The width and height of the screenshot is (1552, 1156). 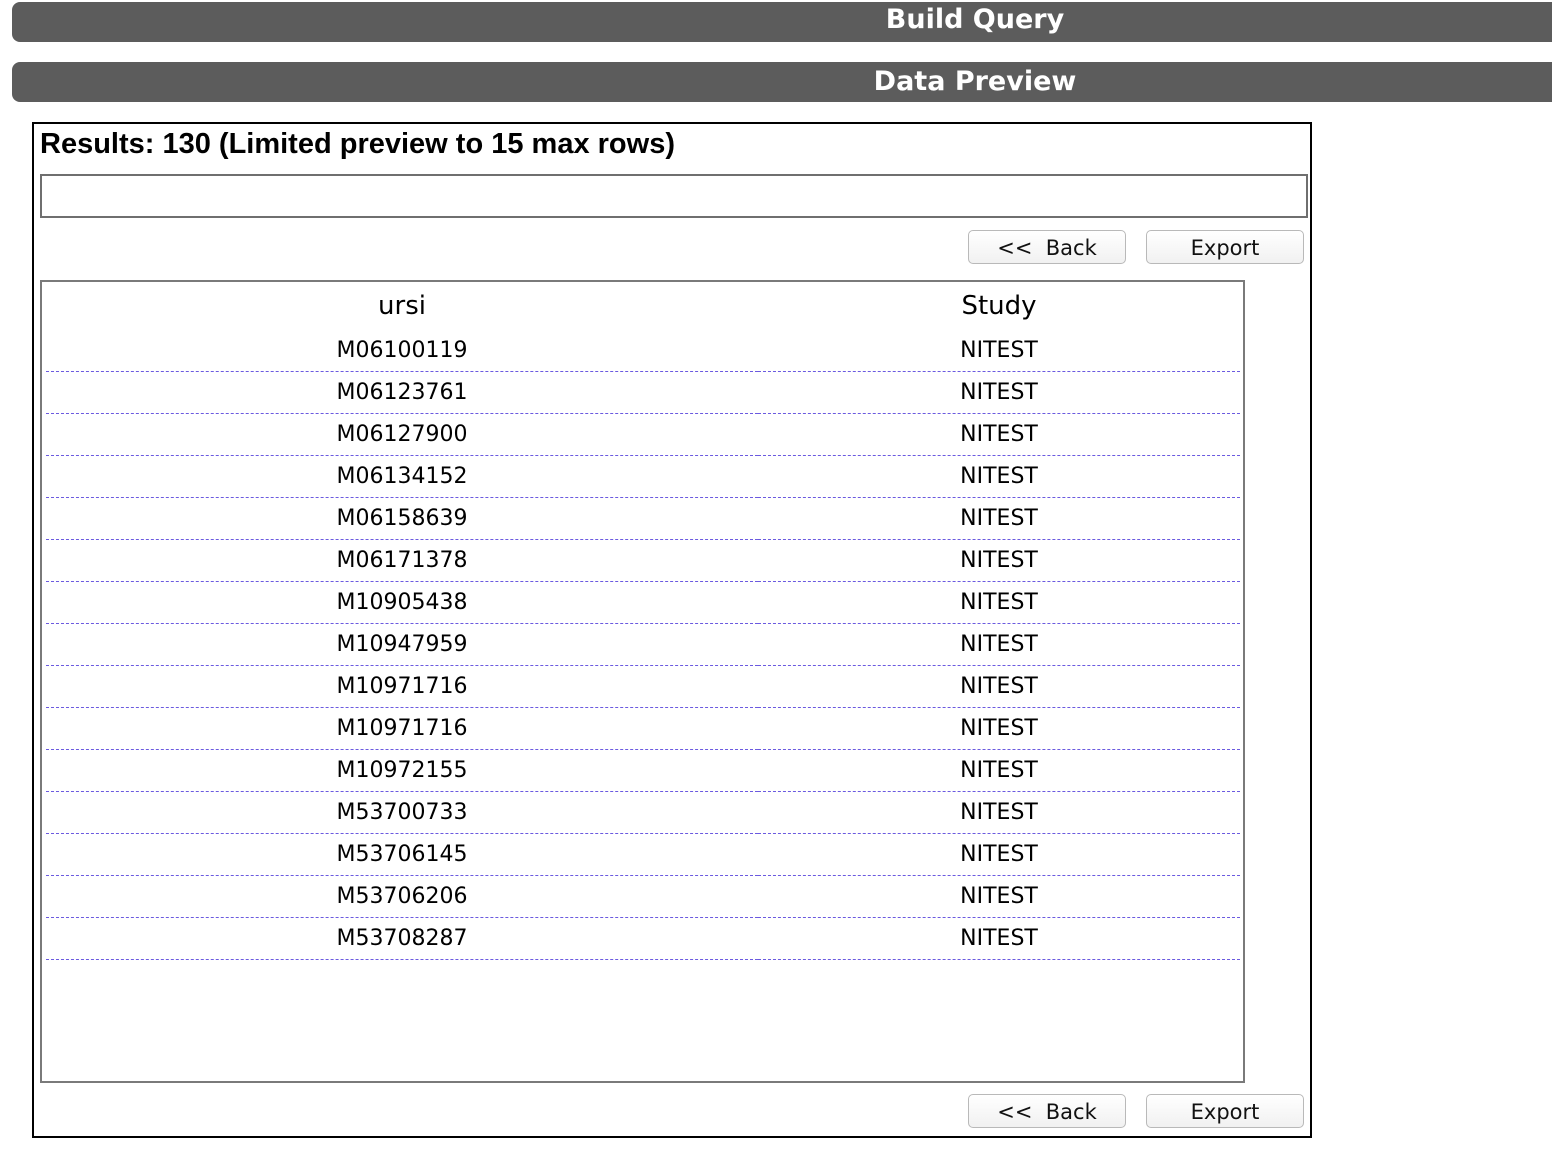 What do you see at coordinates (999, 306) in the screenshot?
I see `column-header-study: Study` at bounding box center [999, 306].